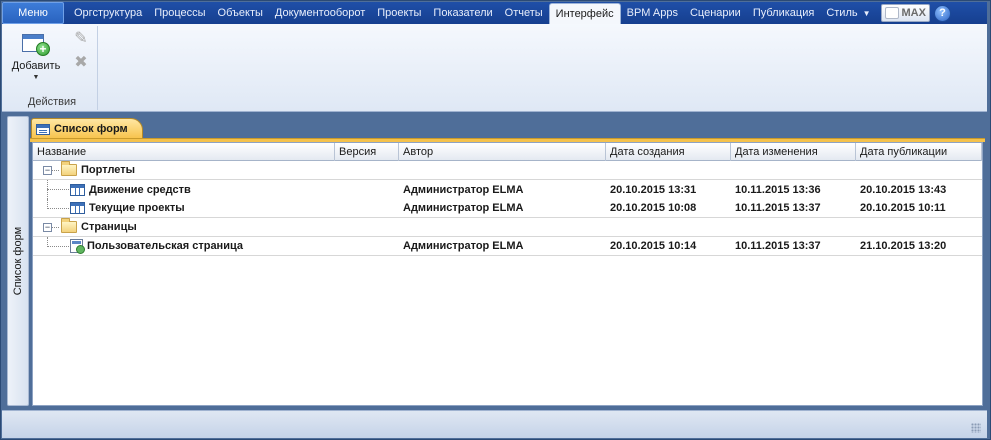 This screenshot has height=440, width=991. Describe the element at coordinates (976, 428) in the screenshot. I see `resize-grip-icon` at that location.